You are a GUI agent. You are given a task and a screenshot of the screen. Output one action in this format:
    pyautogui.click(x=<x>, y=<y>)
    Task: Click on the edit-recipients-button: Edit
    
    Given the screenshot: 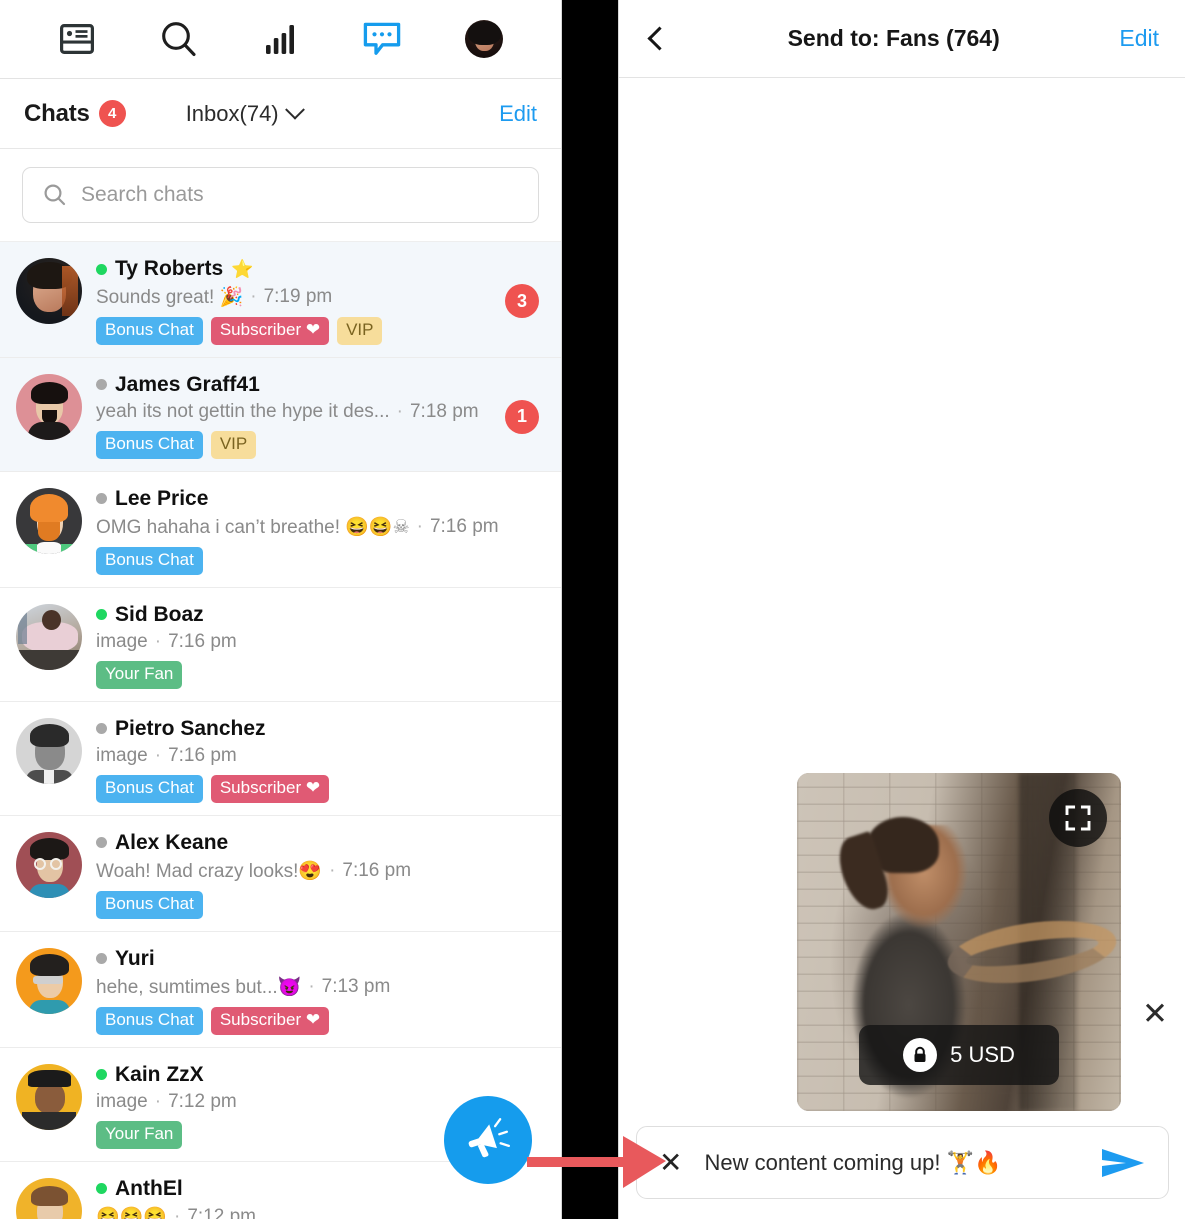 What is the action you would take?
    pyautogui.click(x=1141, y=38)
    